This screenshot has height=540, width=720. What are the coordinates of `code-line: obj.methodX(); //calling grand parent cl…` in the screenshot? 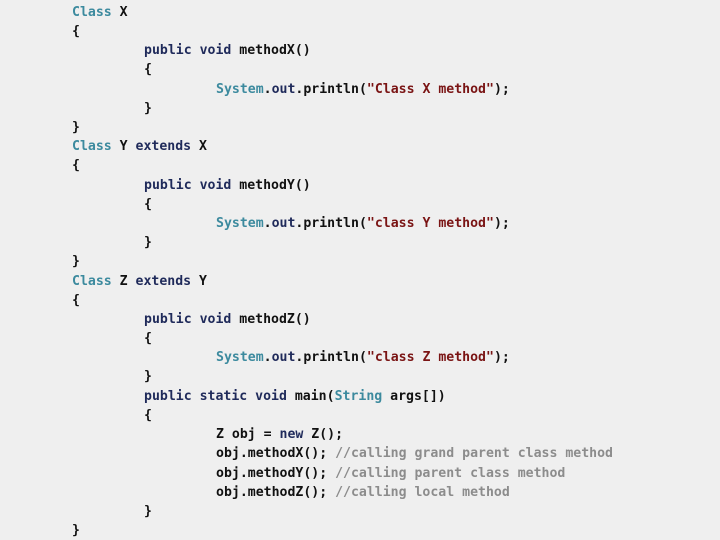 It's located at (414, 453).